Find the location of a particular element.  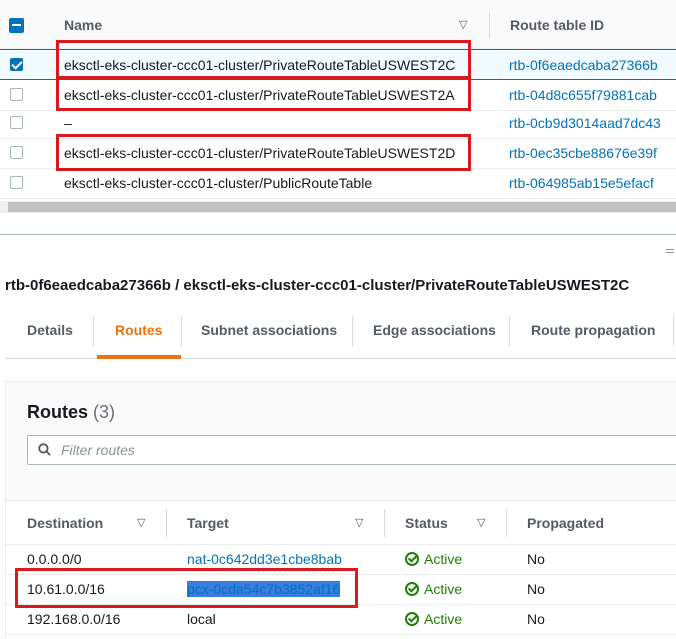

route-target-link: nat-0c642dd3e1cbe8bab is located at coordinates (264, 559).